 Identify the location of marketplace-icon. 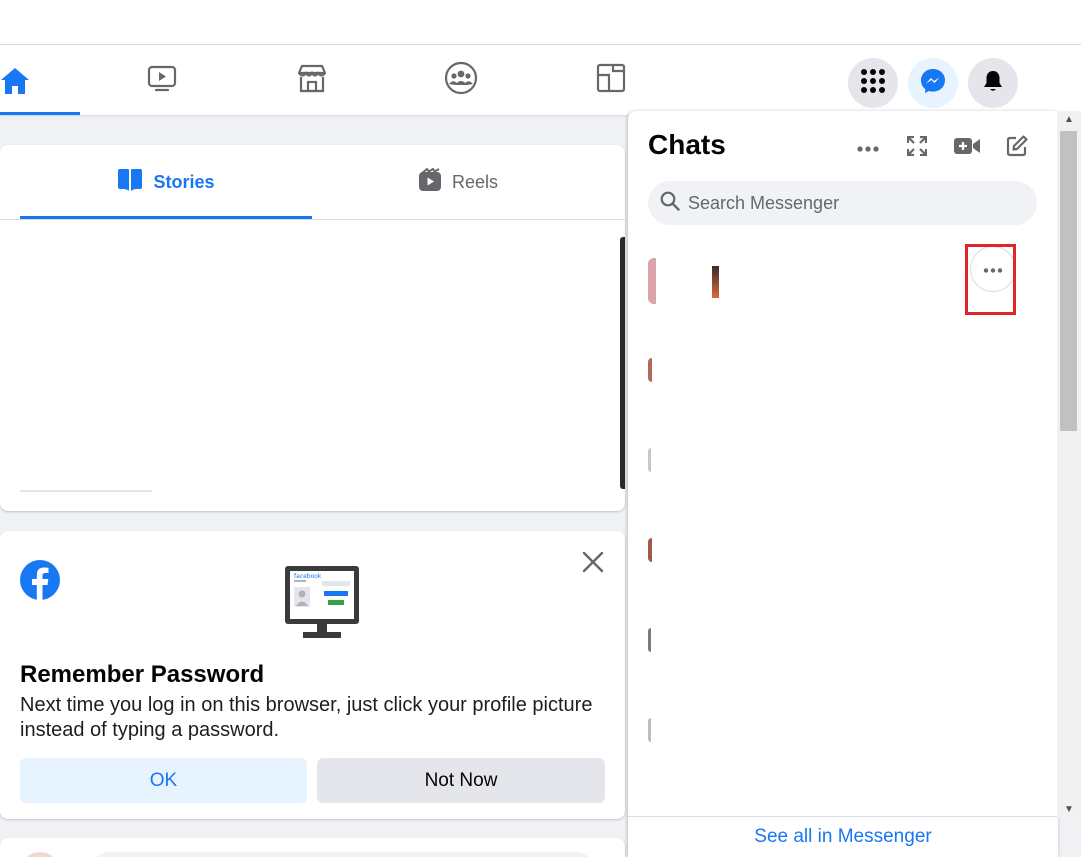
(312, 80).